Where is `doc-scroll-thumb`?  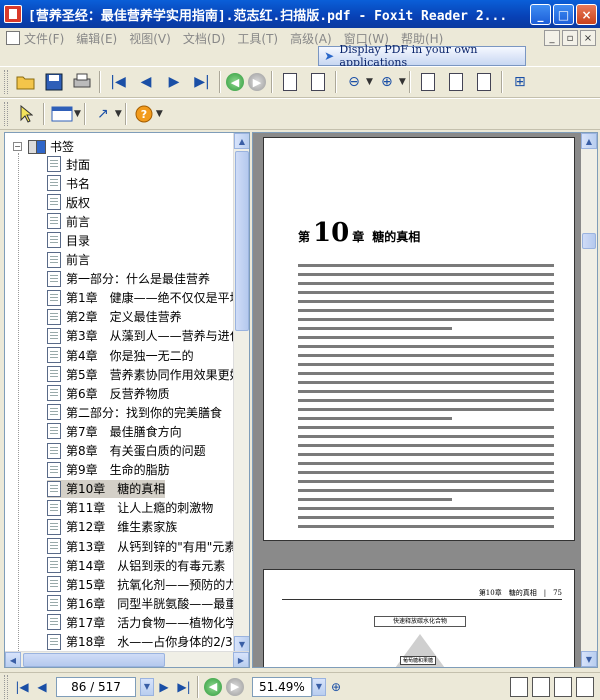
doc-scroll-thumb is located at coordinates (589, 241).